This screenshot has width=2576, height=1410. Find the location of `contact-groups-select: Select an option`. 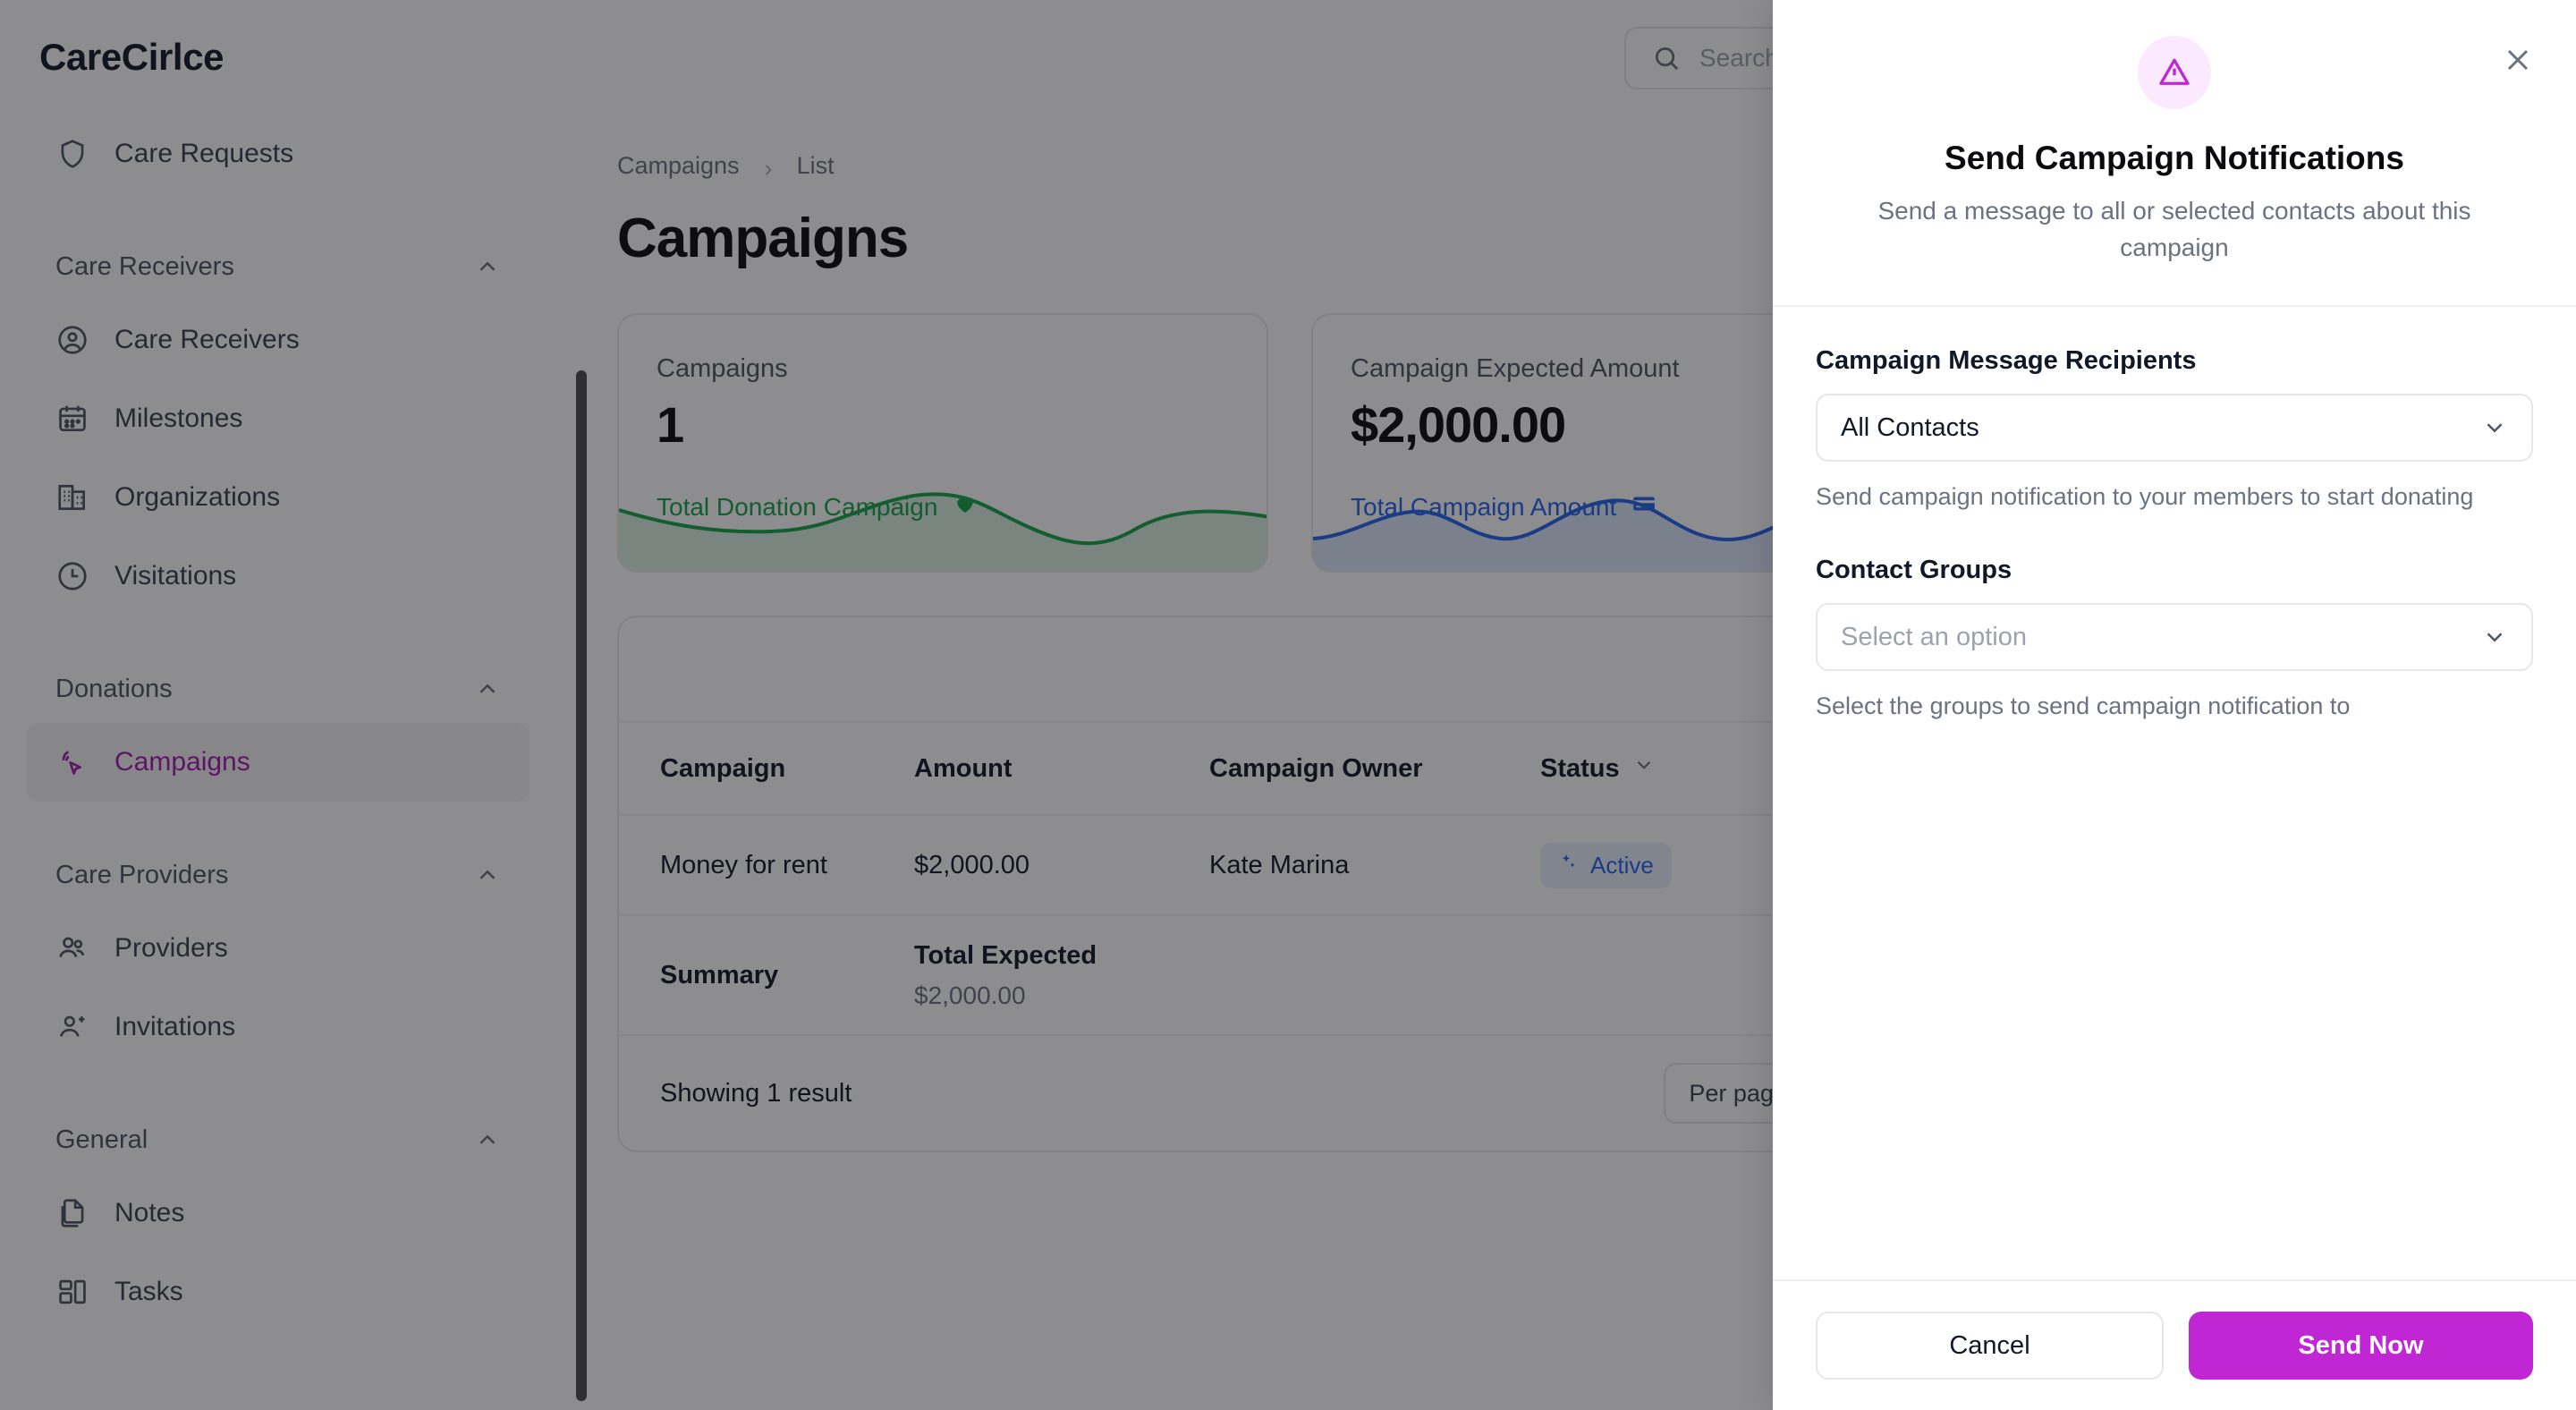

contact-groups-select: Select an option is located at coordinates (2174, 638).